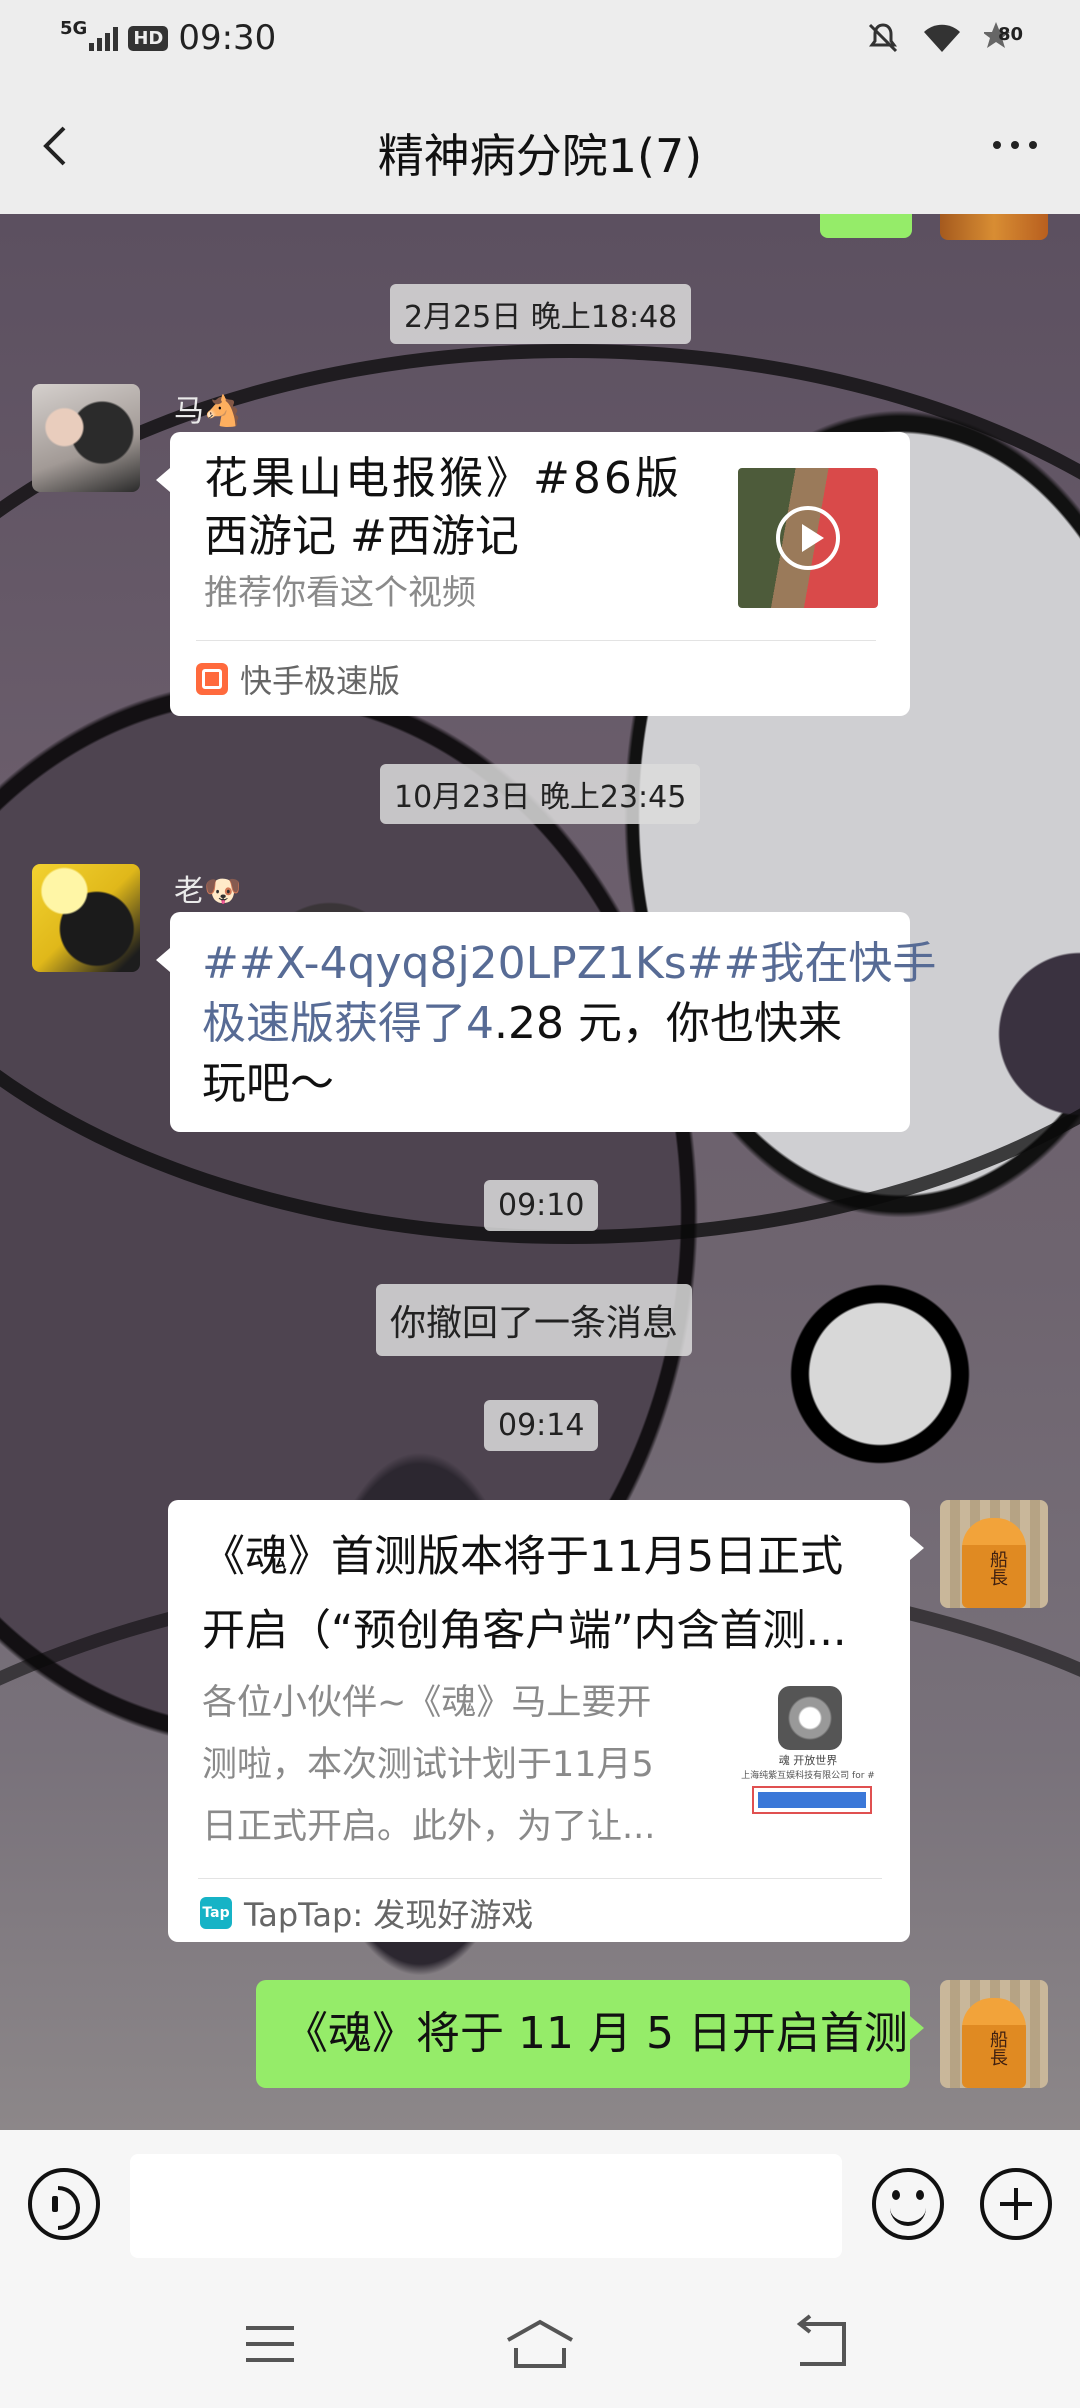 The image size is (1080, 2408). Describe the element at coordinates (340, 593) in the screenshot. I see `card-description: 推荐你看这个视频` at that location.